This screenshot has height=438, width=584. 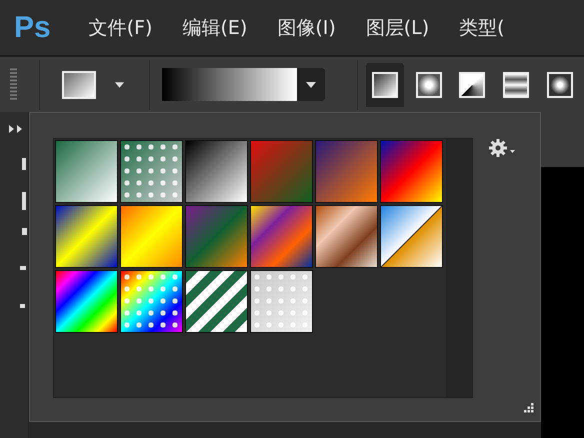 I want to click on collapse-icon, so click(x=16, y=129).